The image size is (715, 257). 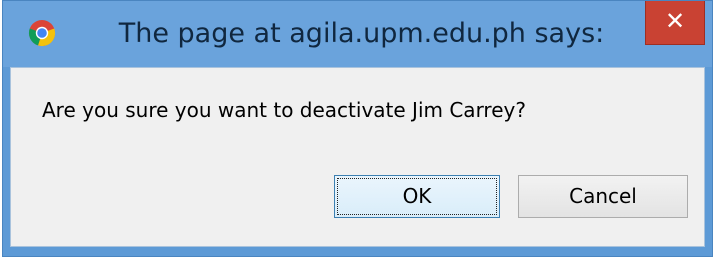 I want to click on dialog-title: The page at agila.upm.edu.ph says:, so click(x=361, y=33).